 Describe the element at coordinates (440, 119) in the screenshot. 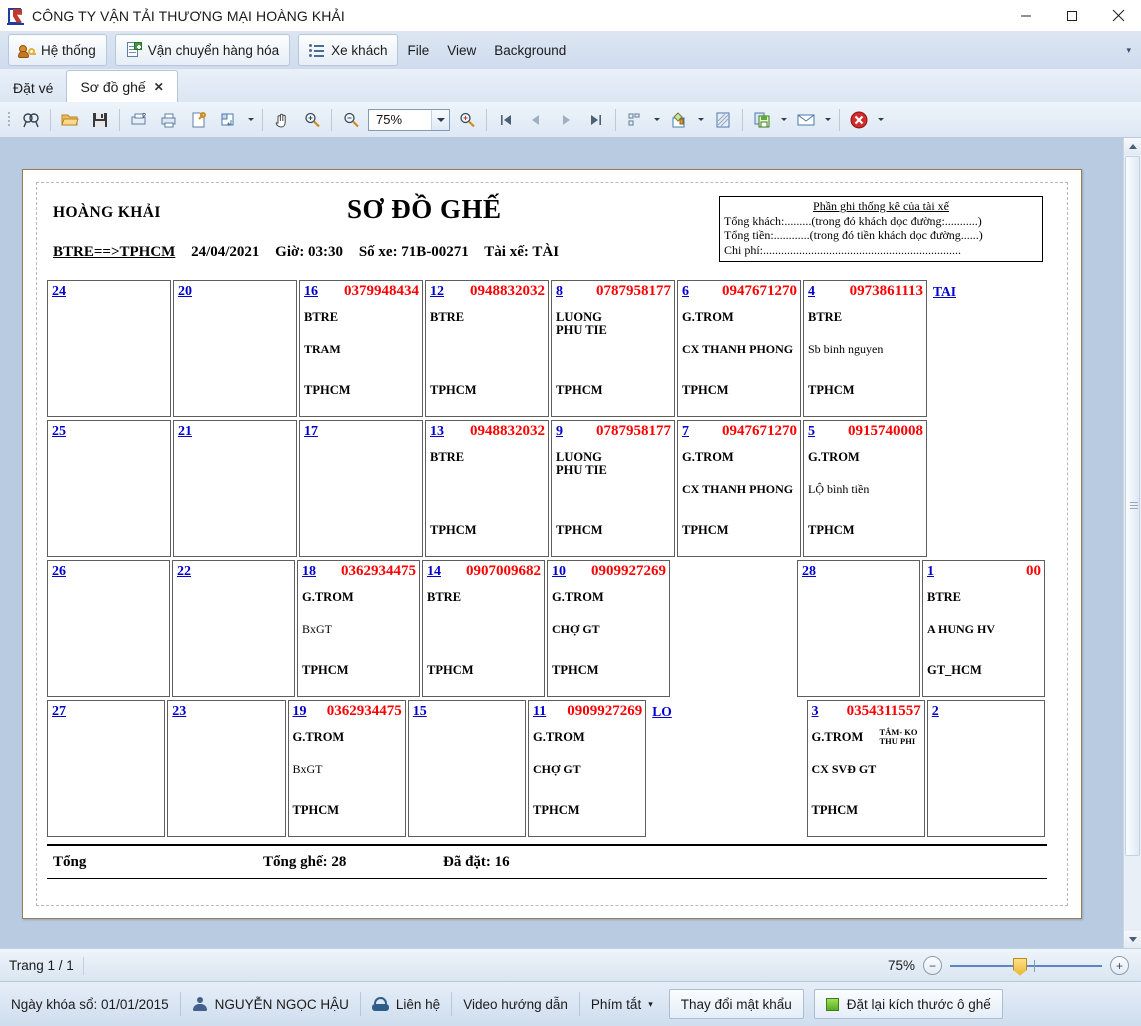

I see `zoom-dropdown-icon` at that location.